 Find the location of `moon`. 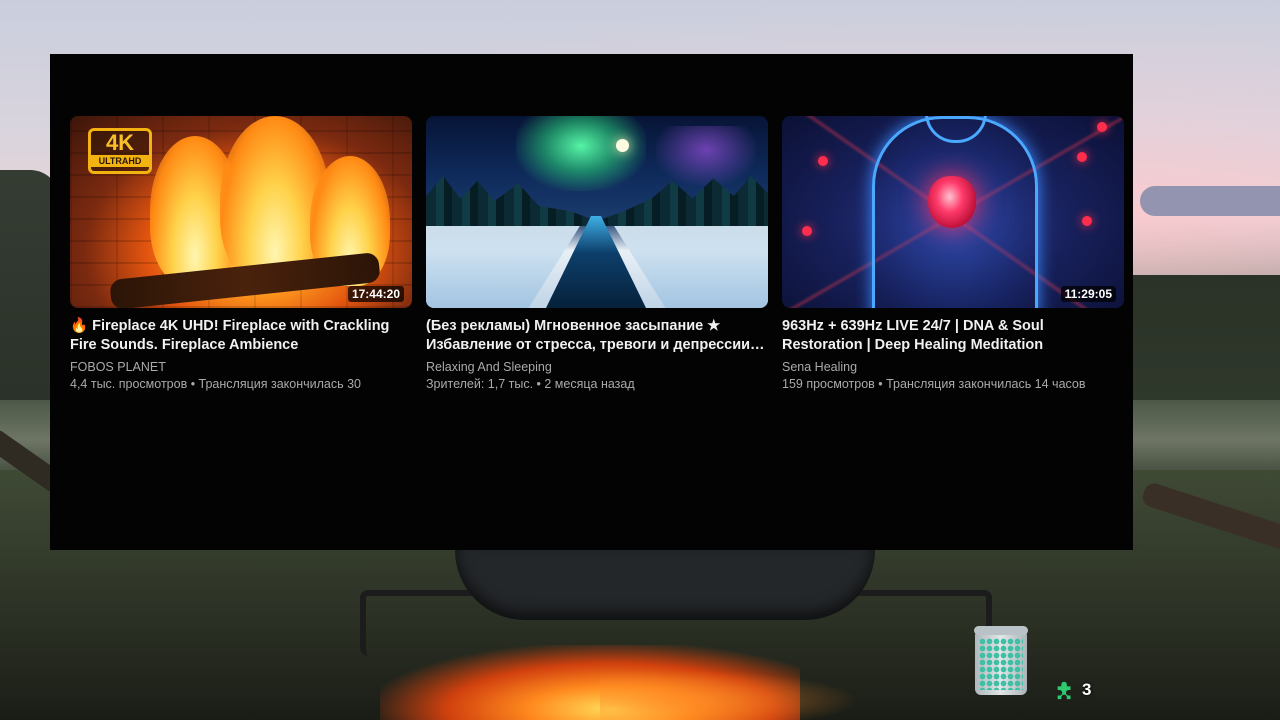

moon is located at coordinates (622, 145).